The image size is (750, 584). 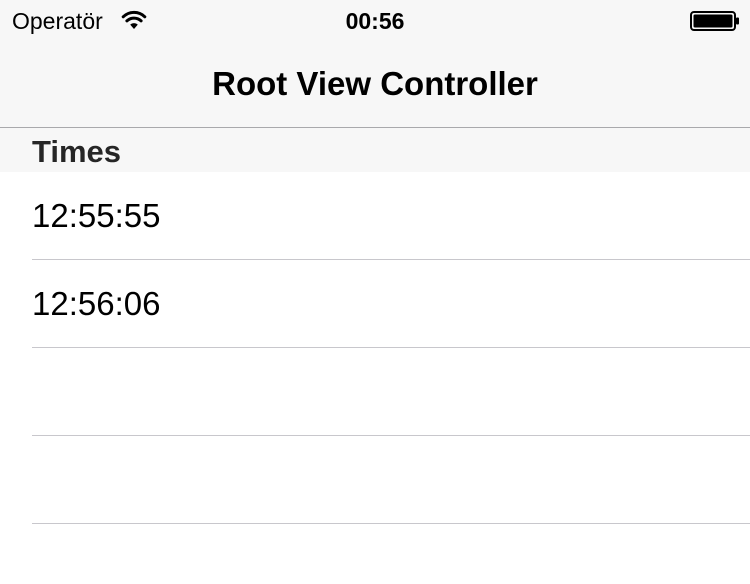 I want to click on status-bar: Operatör 00:56, so click(x=375, y=20).